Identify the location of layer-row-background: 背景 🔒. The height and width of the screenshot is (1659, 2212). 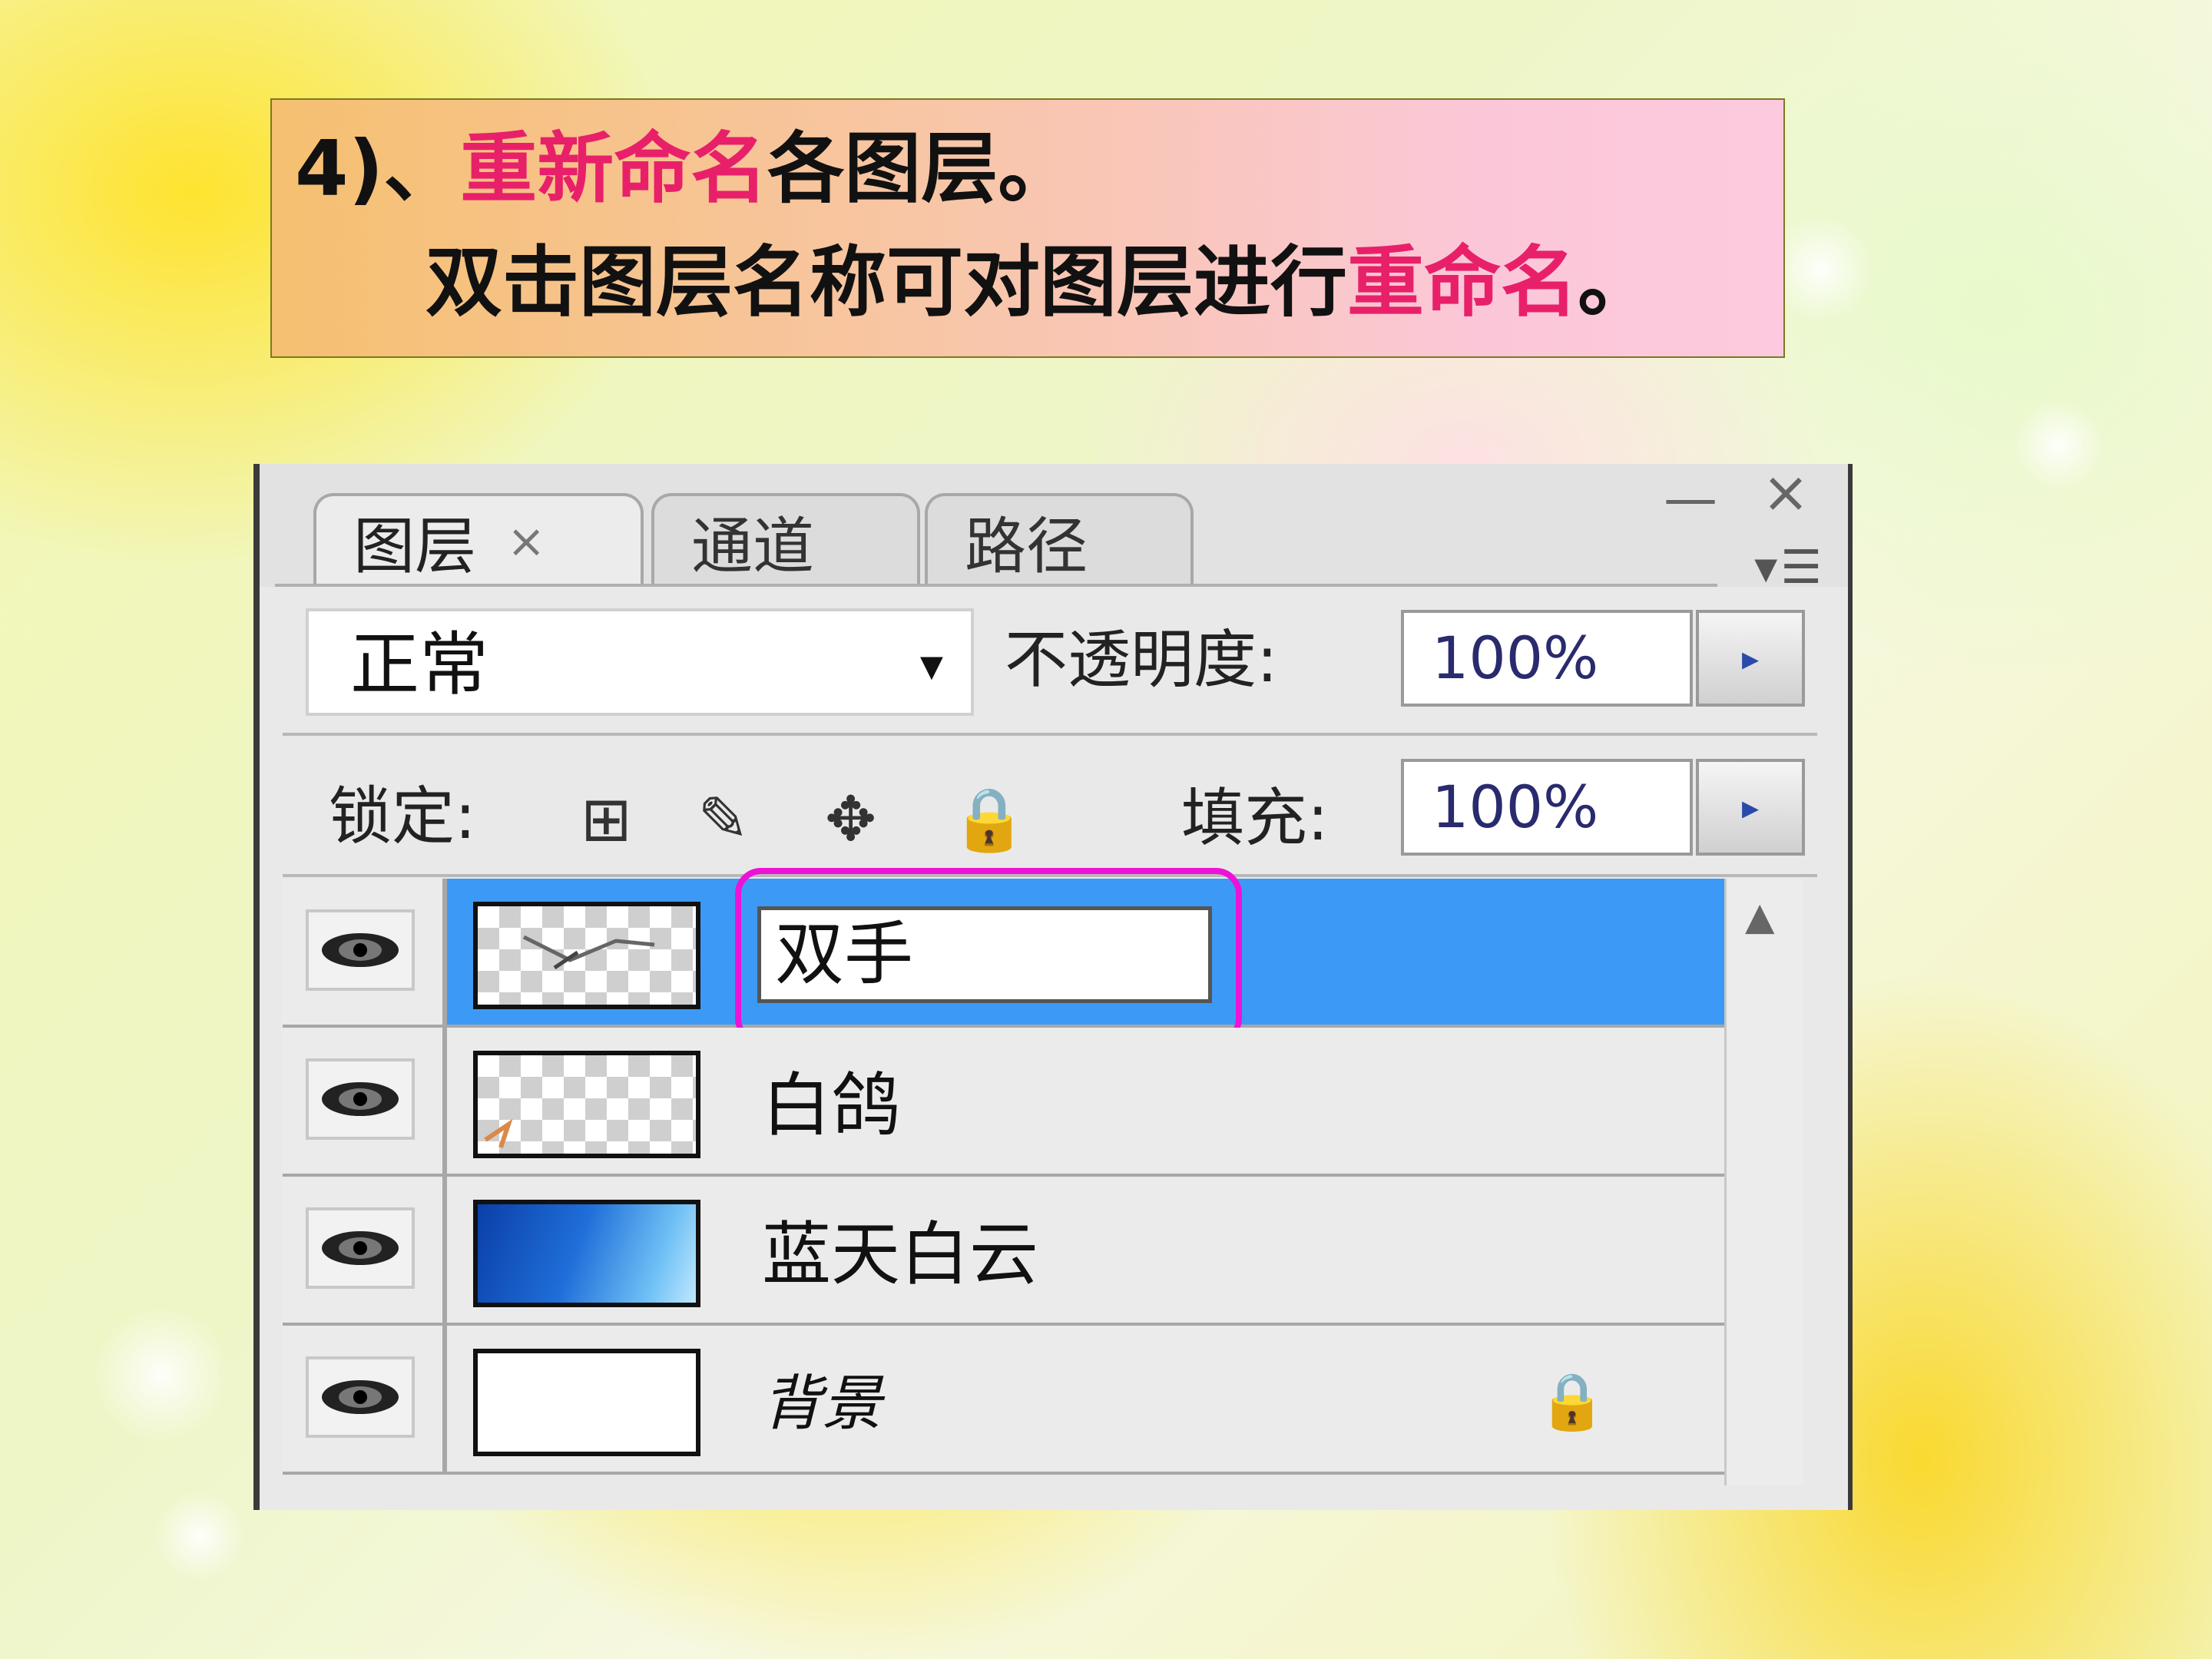
(1005, 1401).